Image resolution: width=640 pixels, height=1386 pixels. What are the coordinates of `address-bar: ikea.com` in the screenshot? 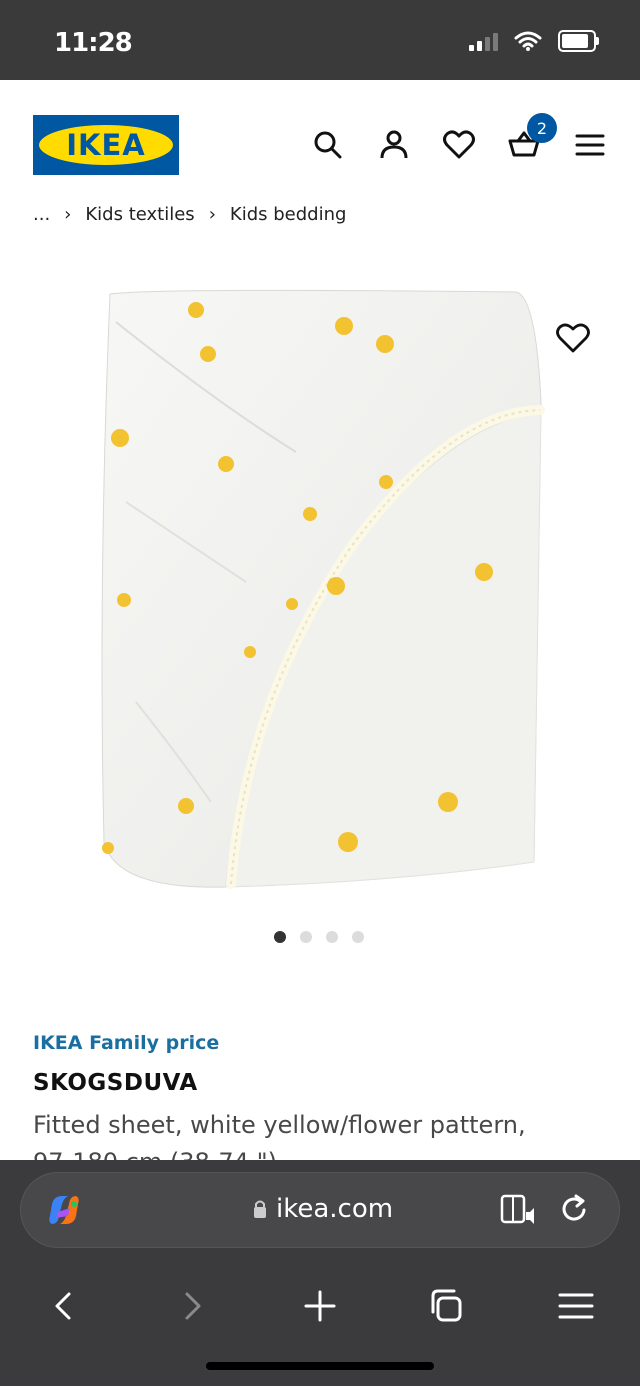 It's located at (320, 1210).